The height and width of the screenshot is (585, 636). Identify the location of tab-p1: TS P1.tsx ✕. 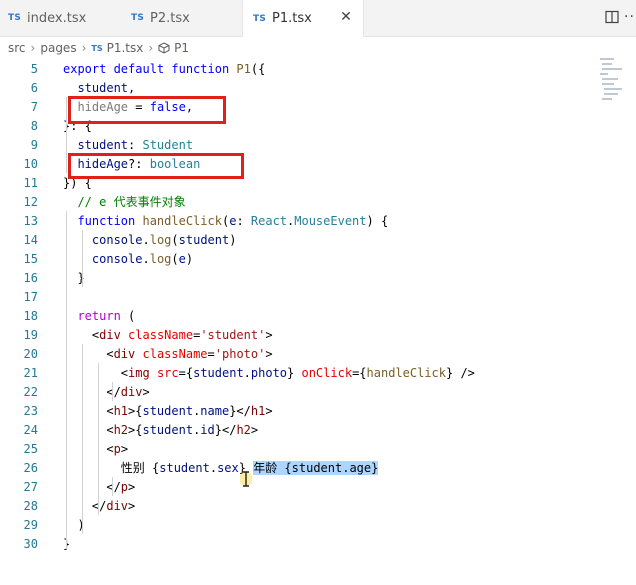
(303, 18).